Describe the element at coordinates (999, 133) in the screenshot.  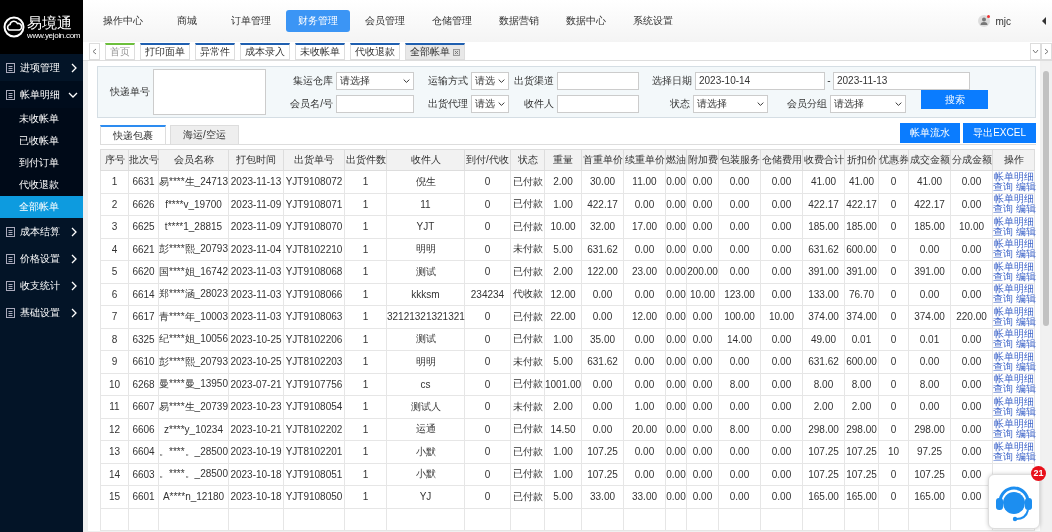
I see `export-button: 导出EXCEL` at that location.